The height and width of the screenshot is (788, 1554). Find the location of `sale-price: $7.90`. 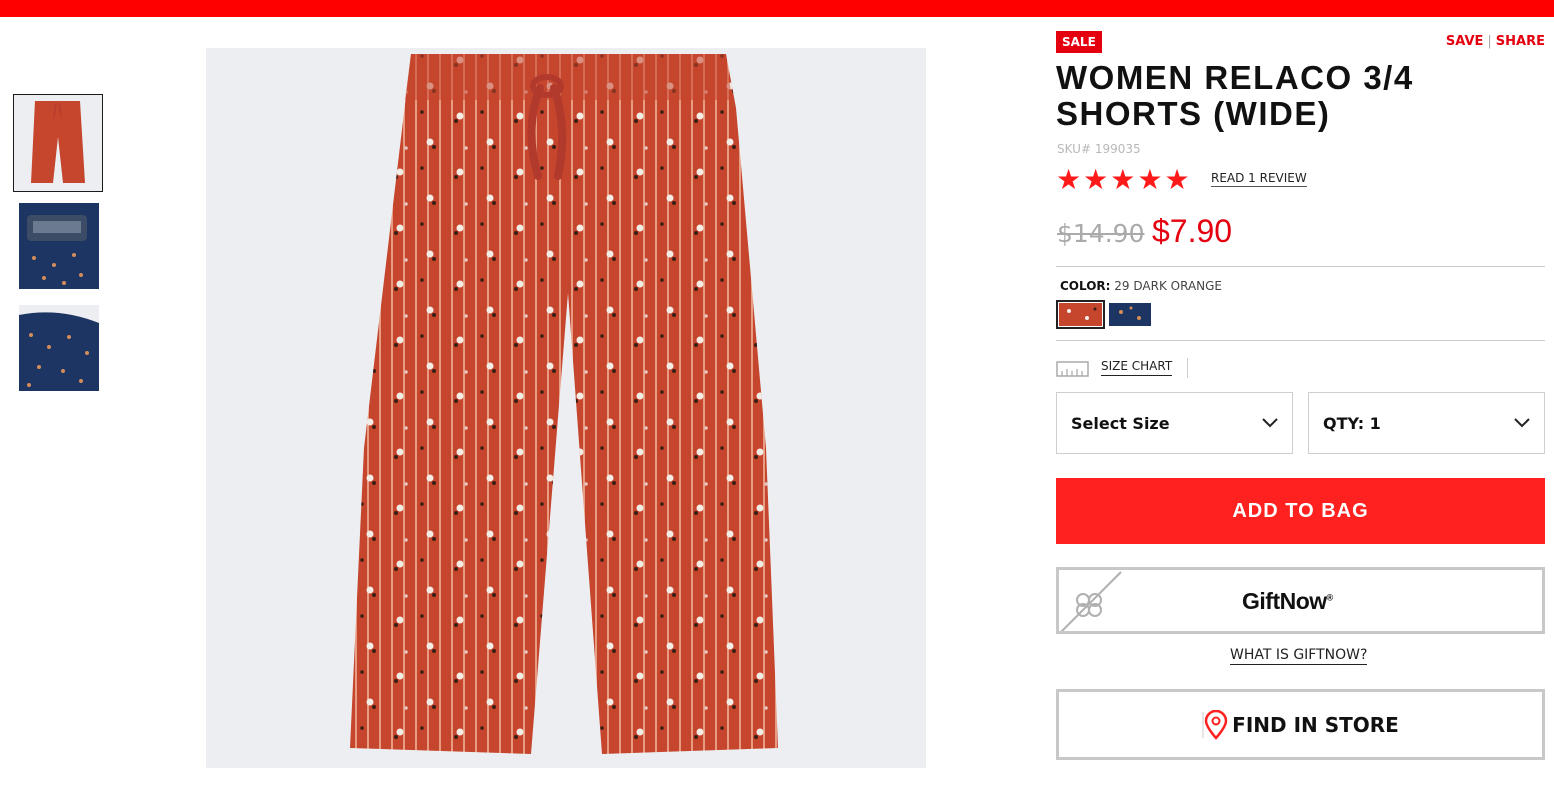

sale-price: $7.90 is located at coordinates (1192, 231).